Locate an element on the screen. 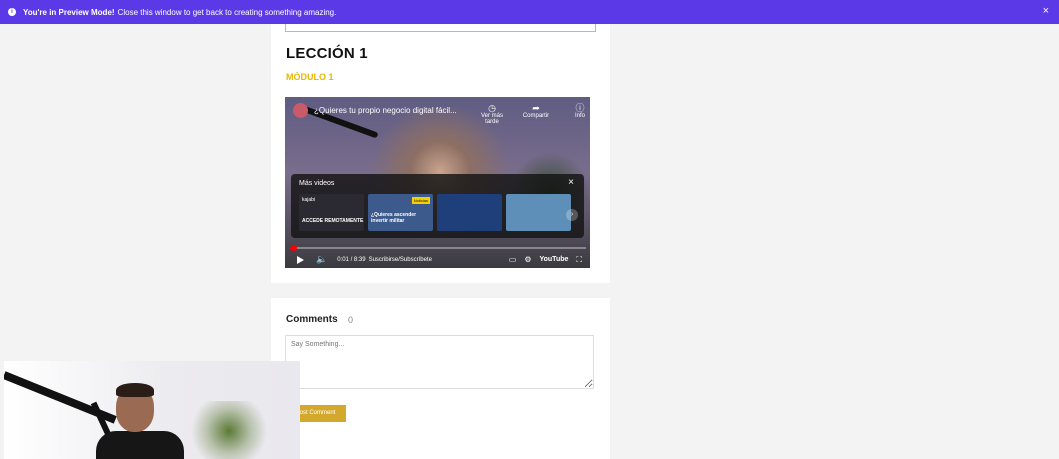 This screenshot has height=459, width=1059. module-label: MÓDULO 1 is located at coordinates (310, 77).